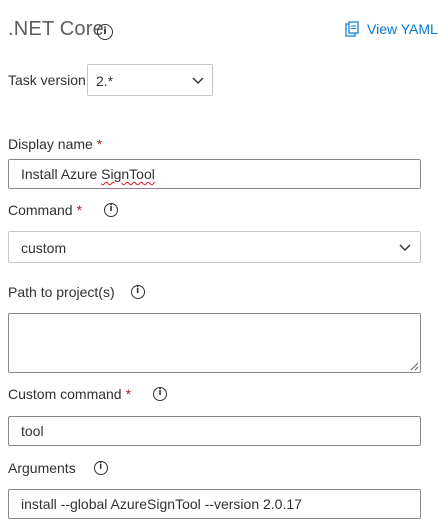  Describe the element at coordinates (150, 80) in the screenshot. I see `task-version-select: 2.*` at that location.